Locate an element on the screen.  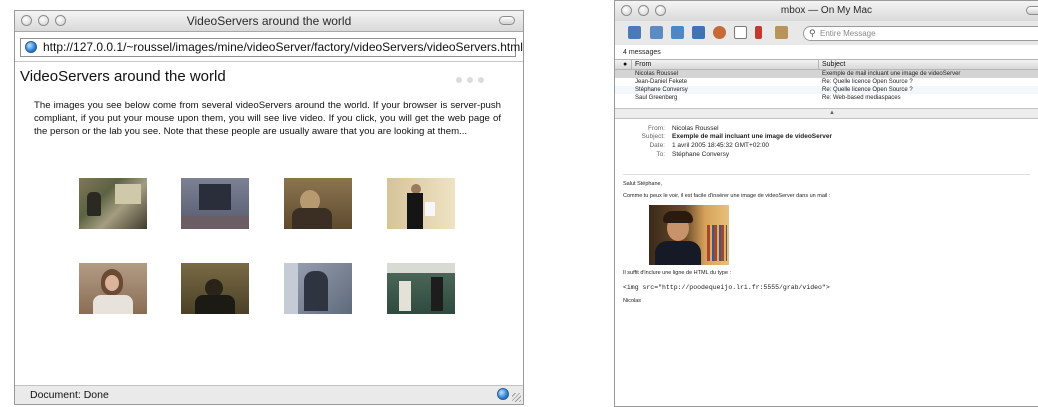
header-to-label: To: is located at coordinates (660, 154).